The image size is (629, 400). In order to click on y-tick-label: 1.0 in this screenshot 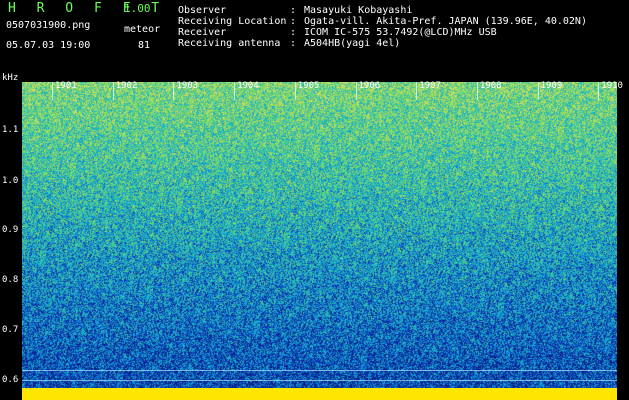, I will do `click(10, 181)`.